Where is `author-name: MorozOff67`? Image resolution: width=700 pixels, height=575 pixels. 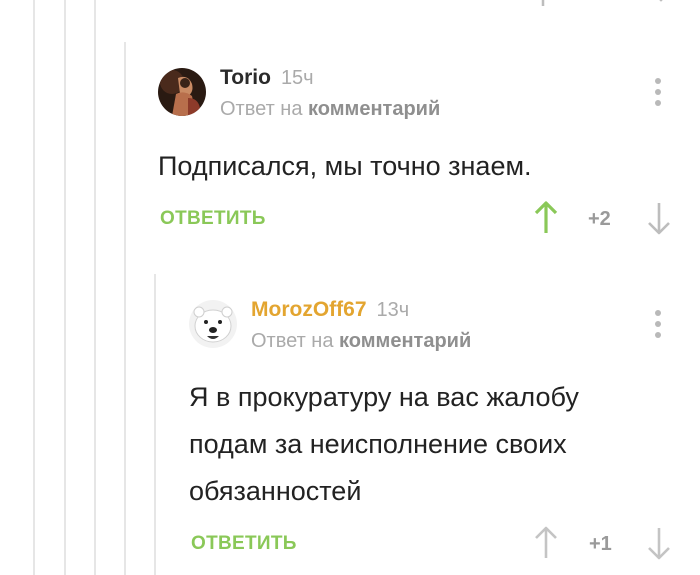 author-name: MorozOff67 is located at coordinates (309, 309).